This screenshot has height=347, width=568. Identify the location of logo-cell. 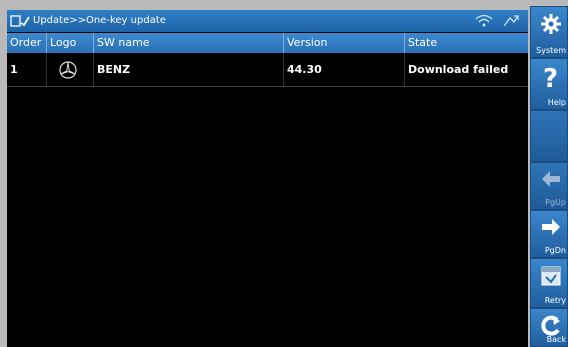
(70, 70).